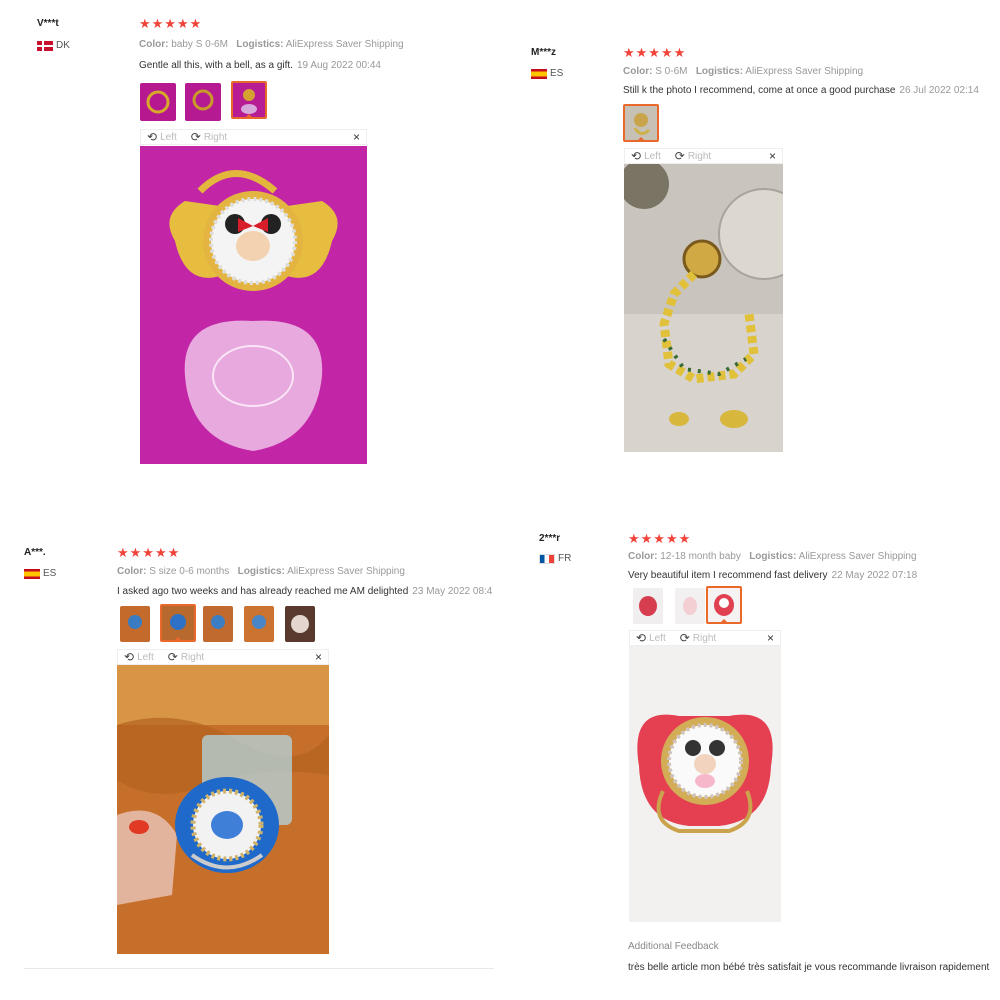 The height and width of the screenshot is (1000, 1000). Describe the element at coordinates (547, 558) in the screenshot. I see `flag-fr-icon` at that location.